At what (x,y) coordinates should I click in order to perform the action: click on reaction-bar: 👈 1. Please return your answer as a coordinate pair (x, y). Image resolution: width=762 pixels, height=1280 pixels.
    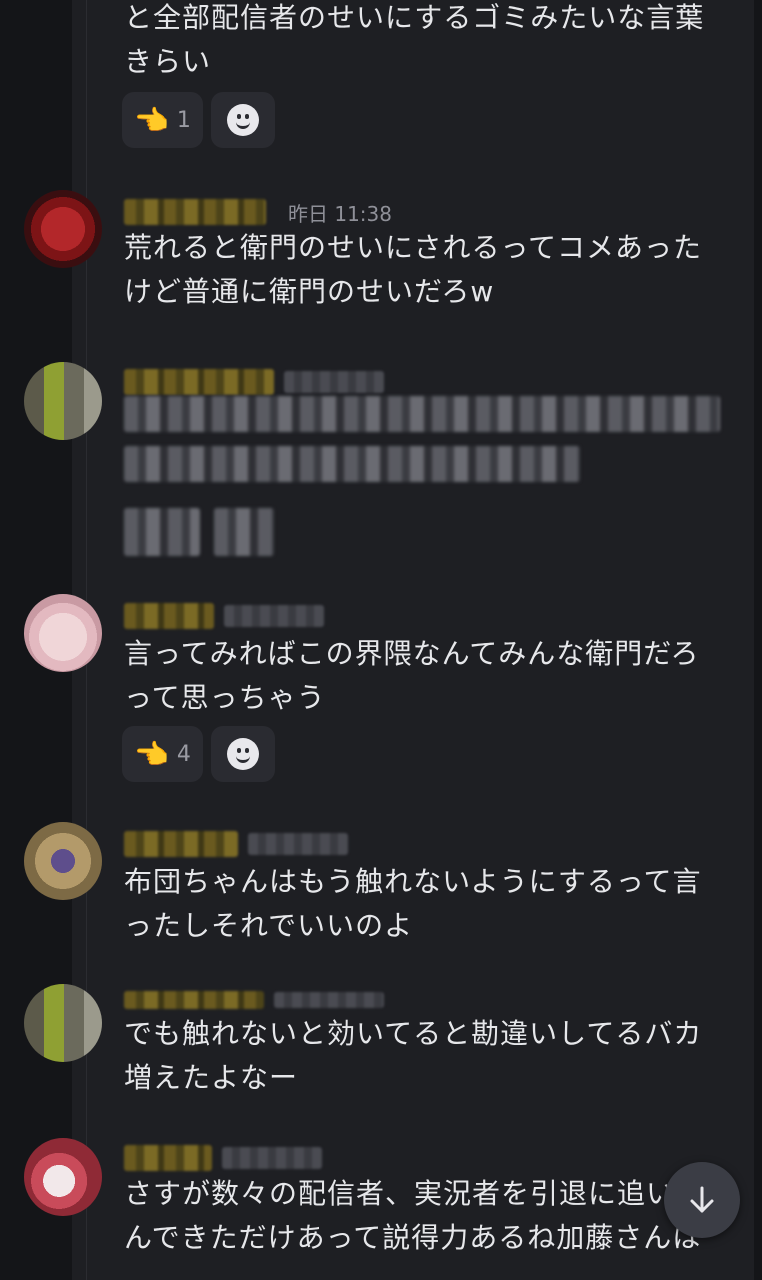
    Looking at the image, I should click on (198, 120).